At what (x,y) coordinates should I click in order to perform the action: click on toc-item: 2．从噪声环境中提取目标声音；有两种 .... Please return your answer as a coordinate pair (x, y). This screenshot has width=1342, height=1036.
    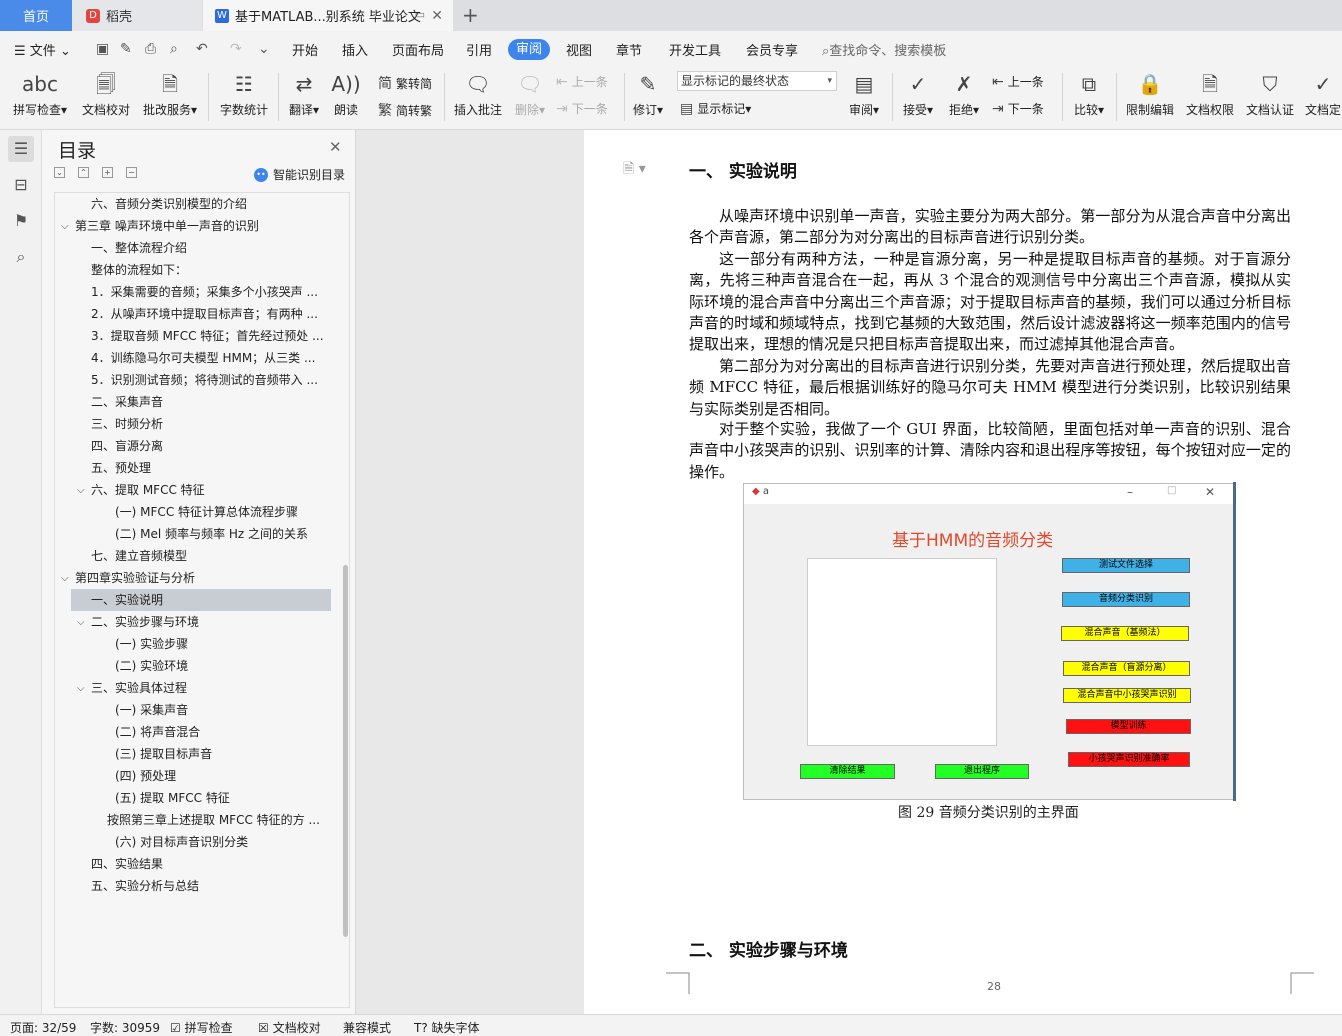
    Looking at the image, I should click on (193, 314).